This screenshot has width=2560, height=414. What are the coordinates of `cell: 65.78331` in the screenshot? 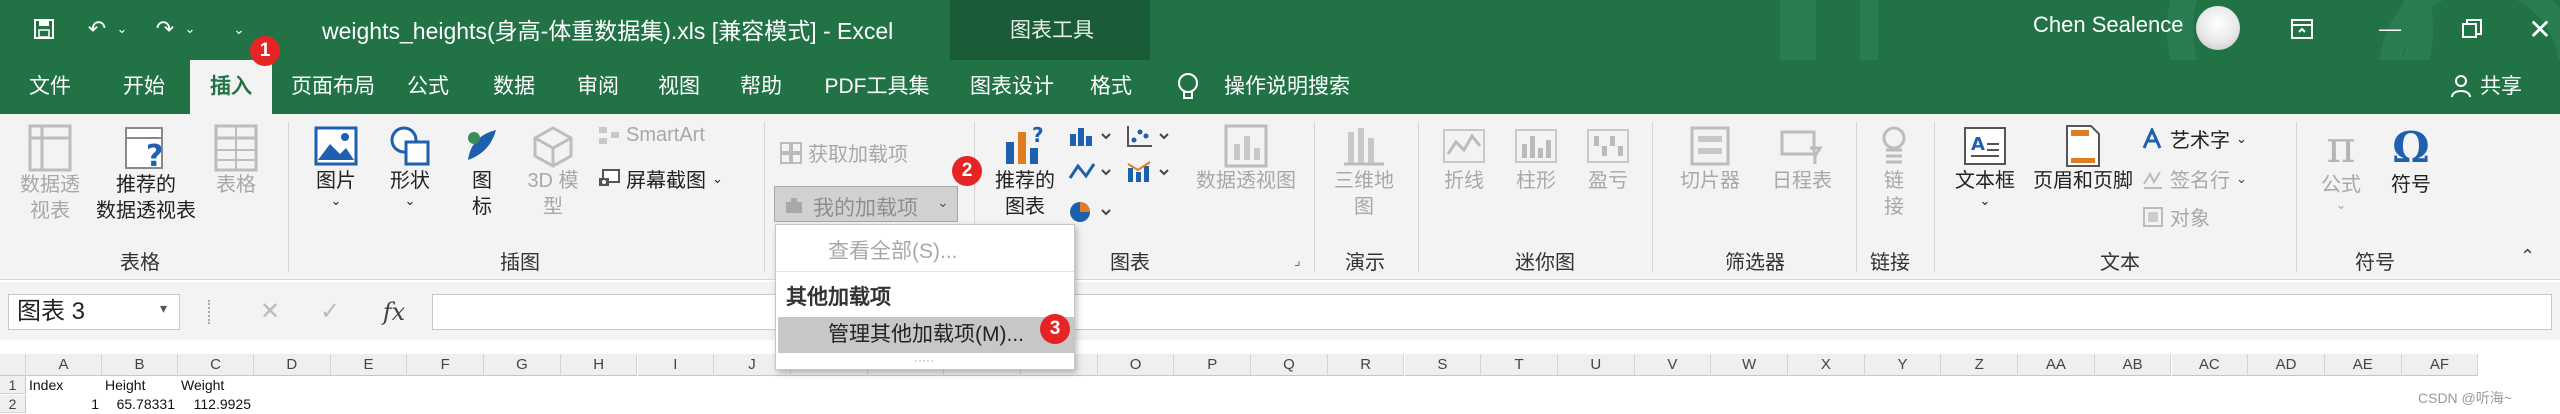 It's located at (140, 404).